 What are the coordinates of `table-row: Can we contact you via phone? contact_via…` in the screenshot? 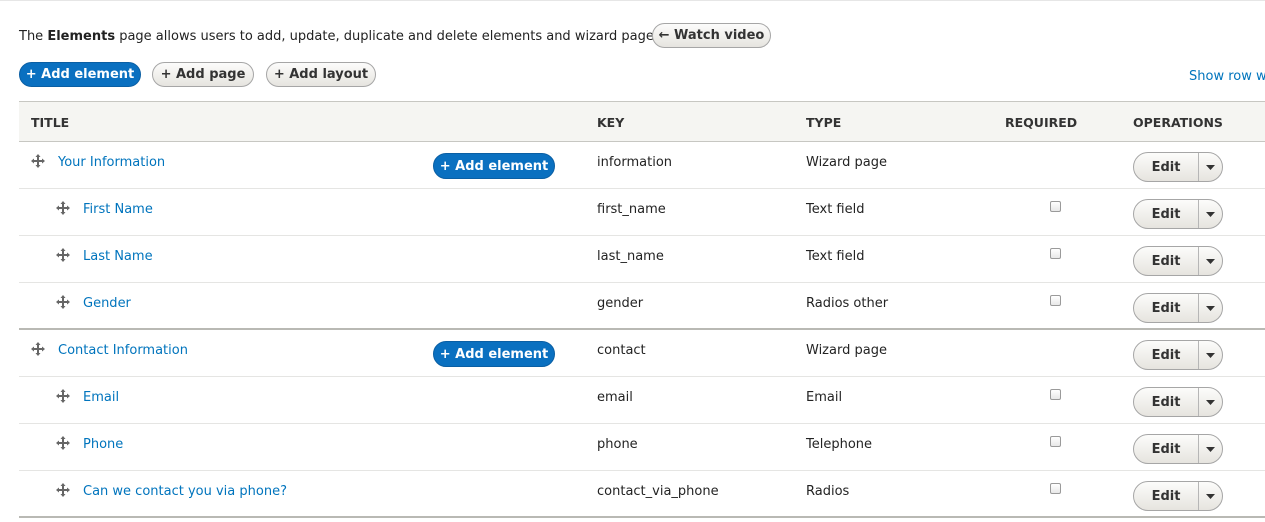 It's located at (642, 494).